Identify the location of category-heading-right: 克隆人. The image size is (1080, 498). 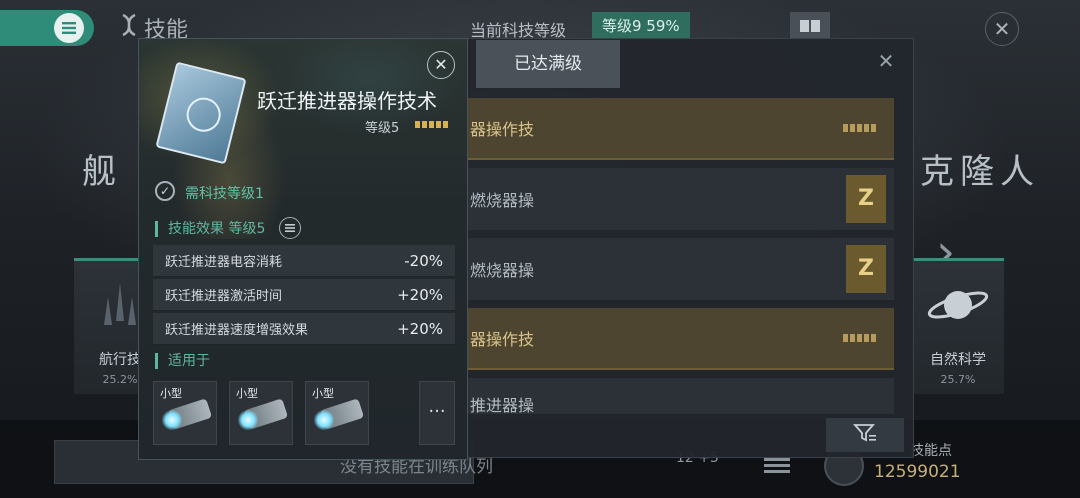
(980, 172).